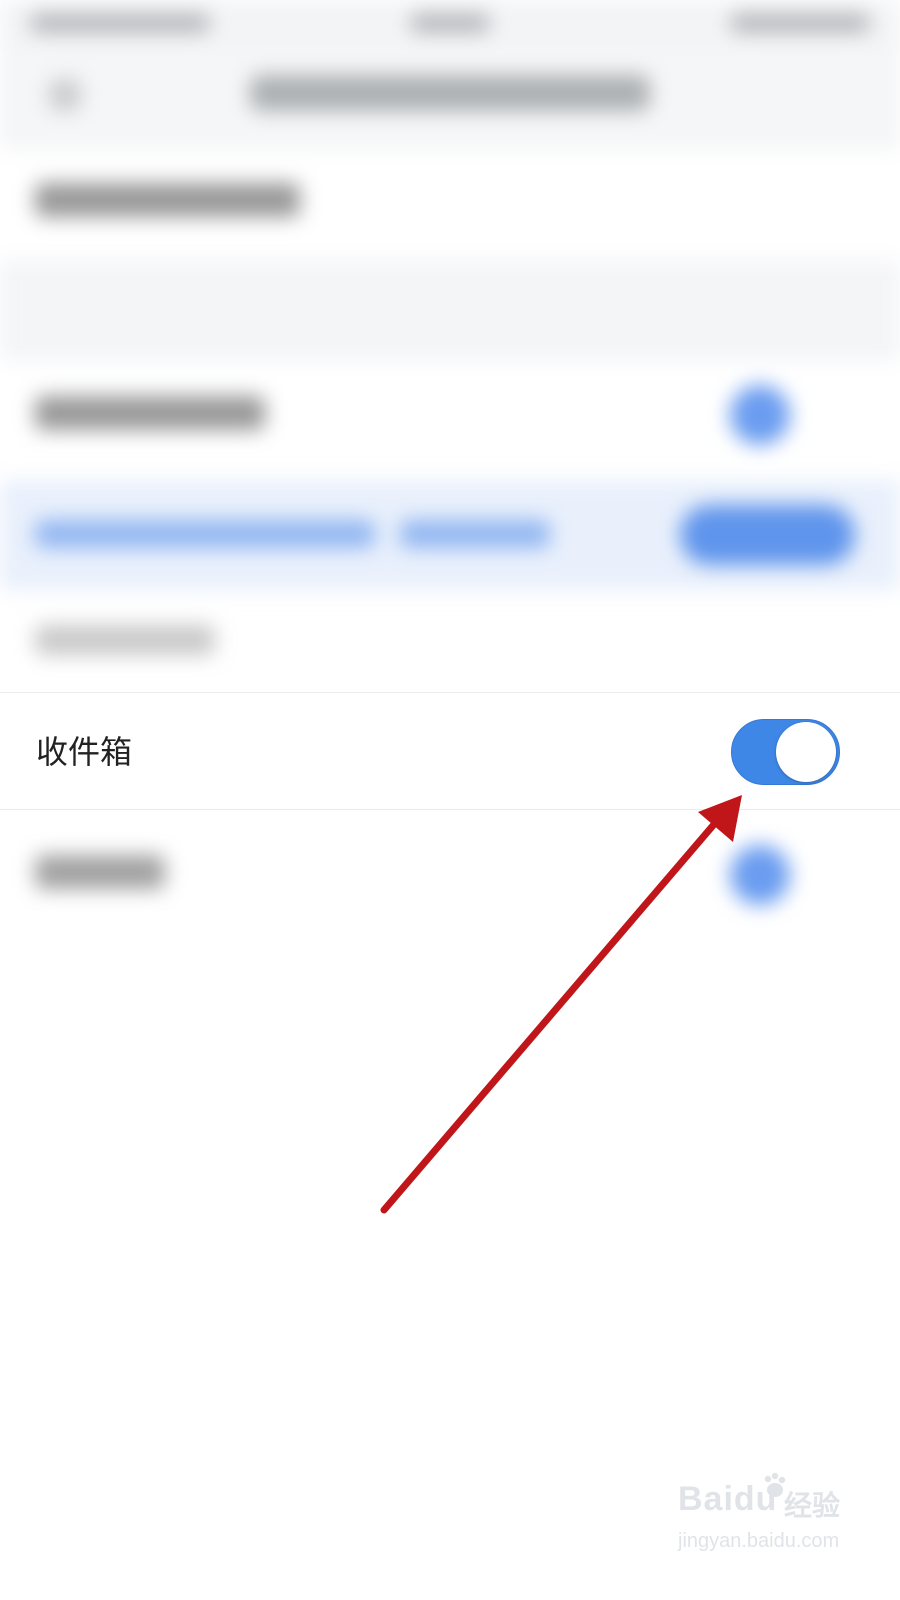  Describe the element at coordinates (125, 640) in the screenshot. I see `section-header-blurred` at that location.